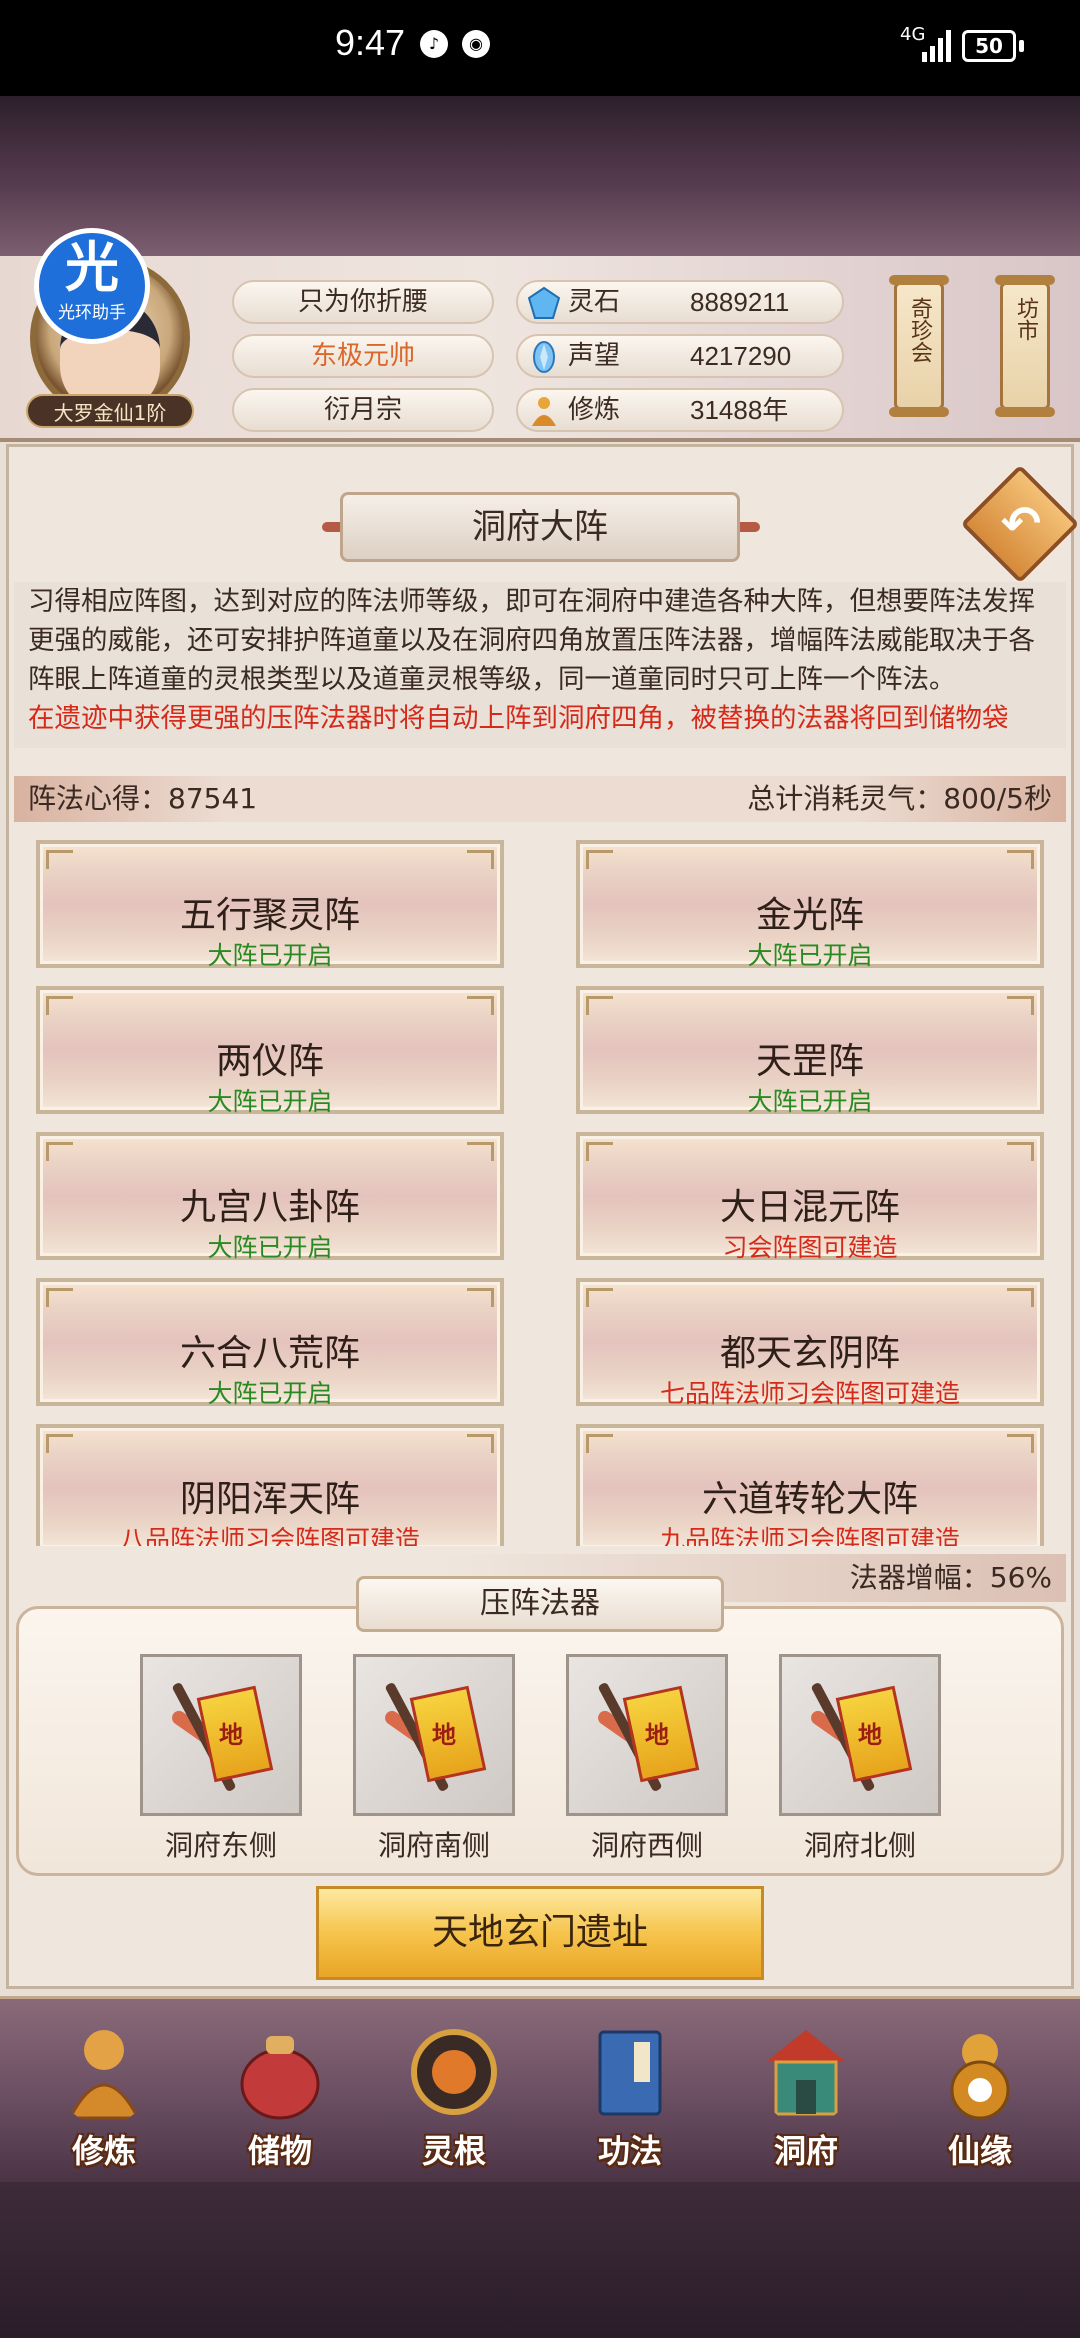  Describe the element at coordinates (453, 2151) in the screenshot. I see `nav-label: 灵根` at that location.